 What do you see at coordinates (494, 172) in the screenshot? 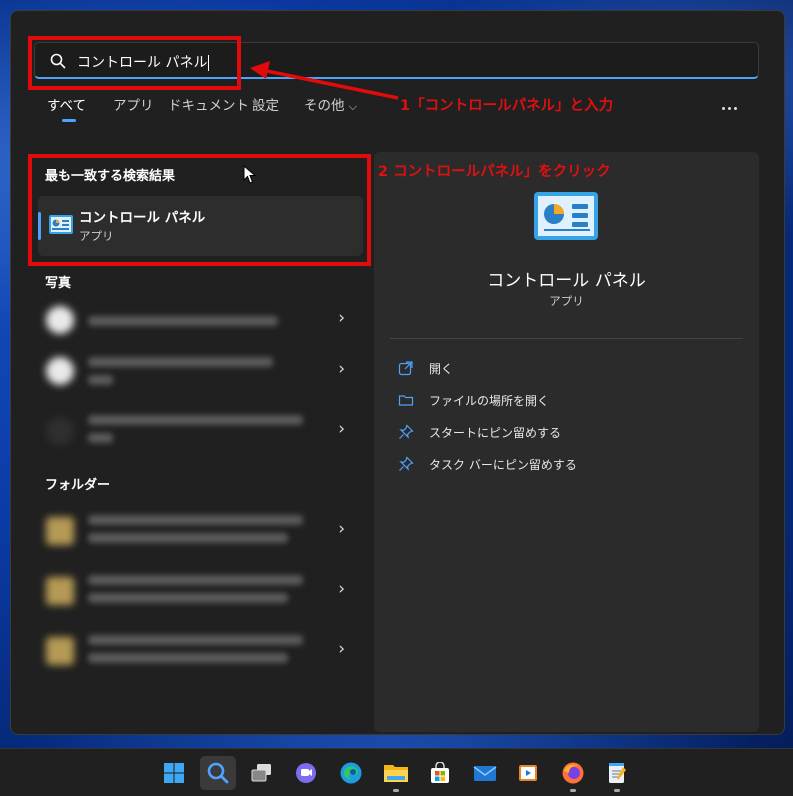
I see `annotation-step-2: 2 コントロールパネル」をクリック` at bounding box center [494, 172].